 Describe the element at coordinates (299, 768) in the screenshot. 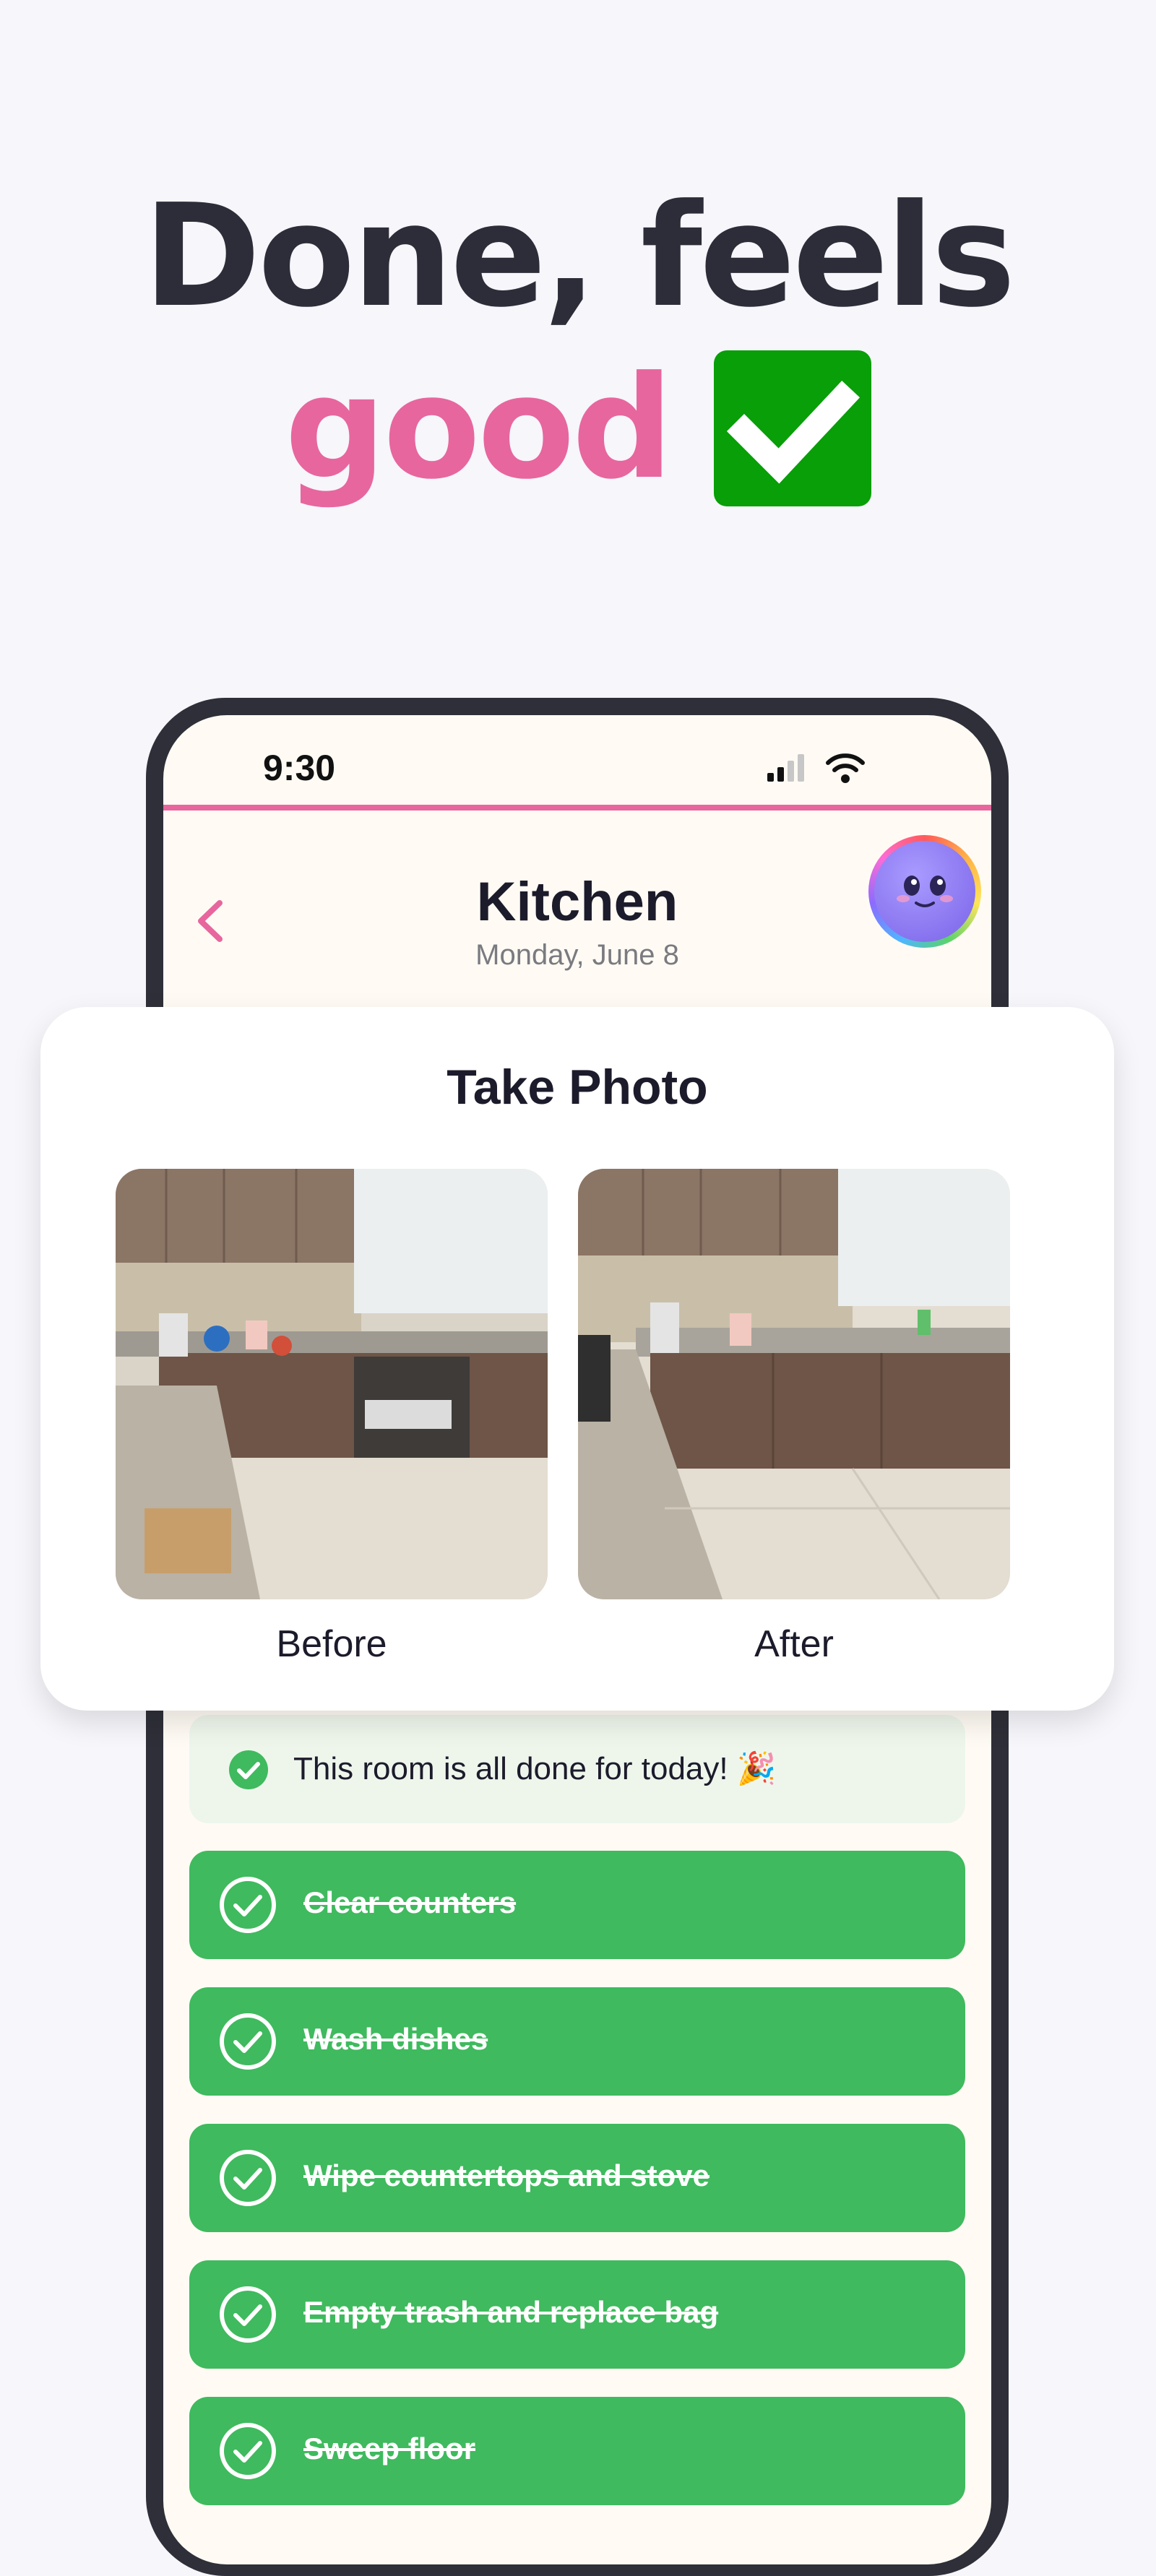

I see `status-time: 9:30` at that location.